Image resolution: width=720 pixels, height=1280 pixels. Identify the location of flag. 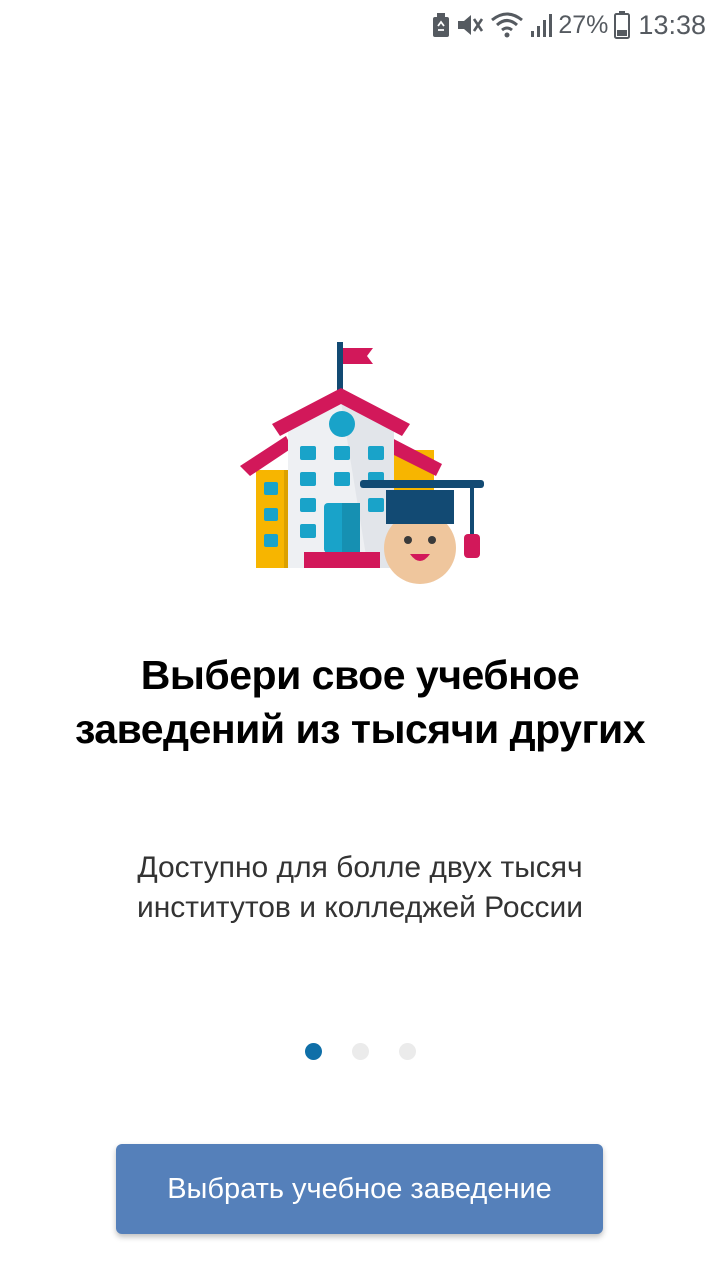
(358, 356).